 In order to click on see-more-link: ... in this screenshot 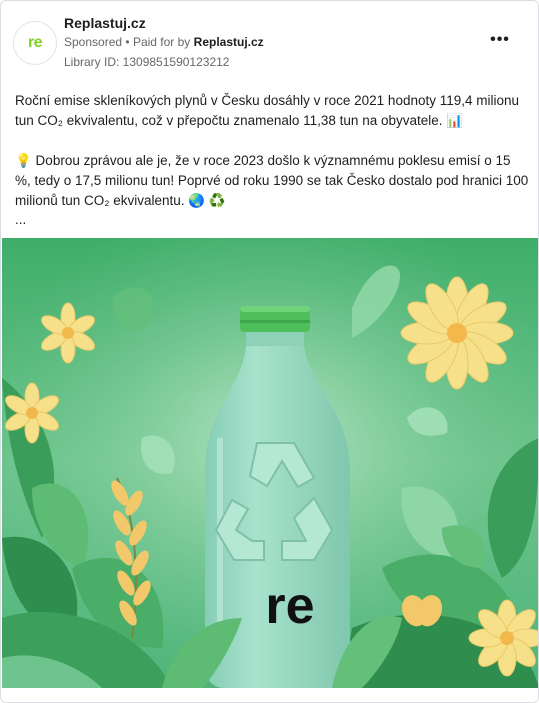, I will do `click(272, 220)`.